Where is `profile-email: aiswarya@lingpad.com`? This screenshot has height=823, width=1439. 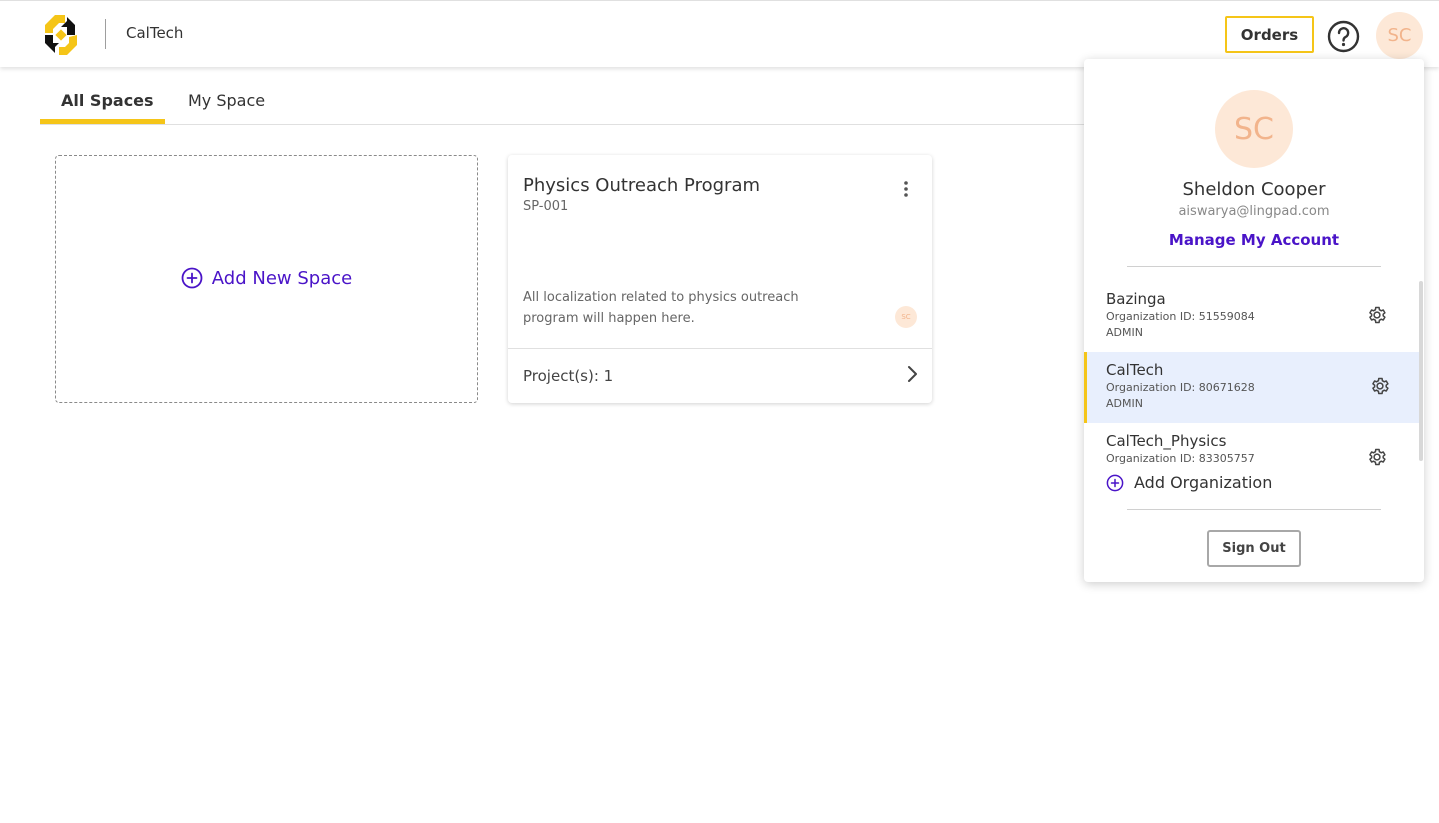 profile-email: aiswarya@lingpad.com is located at coordinates (1254, 211).